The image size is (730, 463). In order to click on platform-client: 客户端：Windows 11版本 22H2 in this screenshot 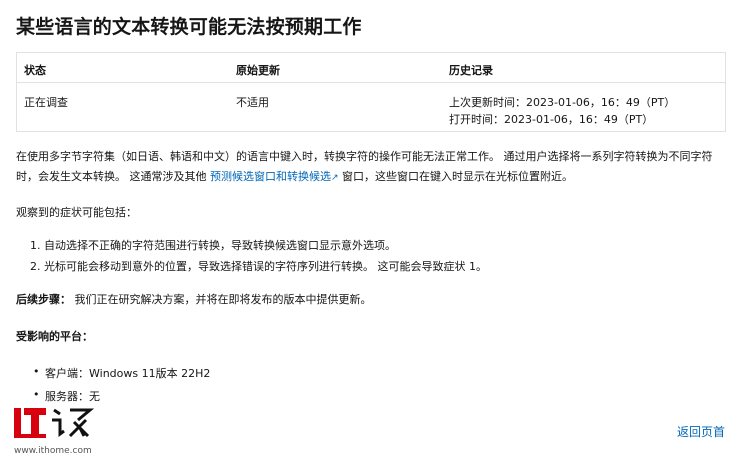, I will do `click(128, 373)`.